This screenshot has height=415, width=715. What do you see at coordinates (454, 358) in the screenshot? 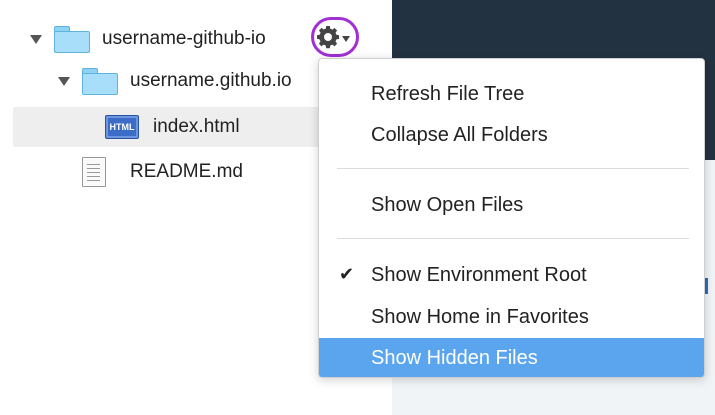
I see `menu-item-label: Show Hidden Files` at bounding box center [454, 358].